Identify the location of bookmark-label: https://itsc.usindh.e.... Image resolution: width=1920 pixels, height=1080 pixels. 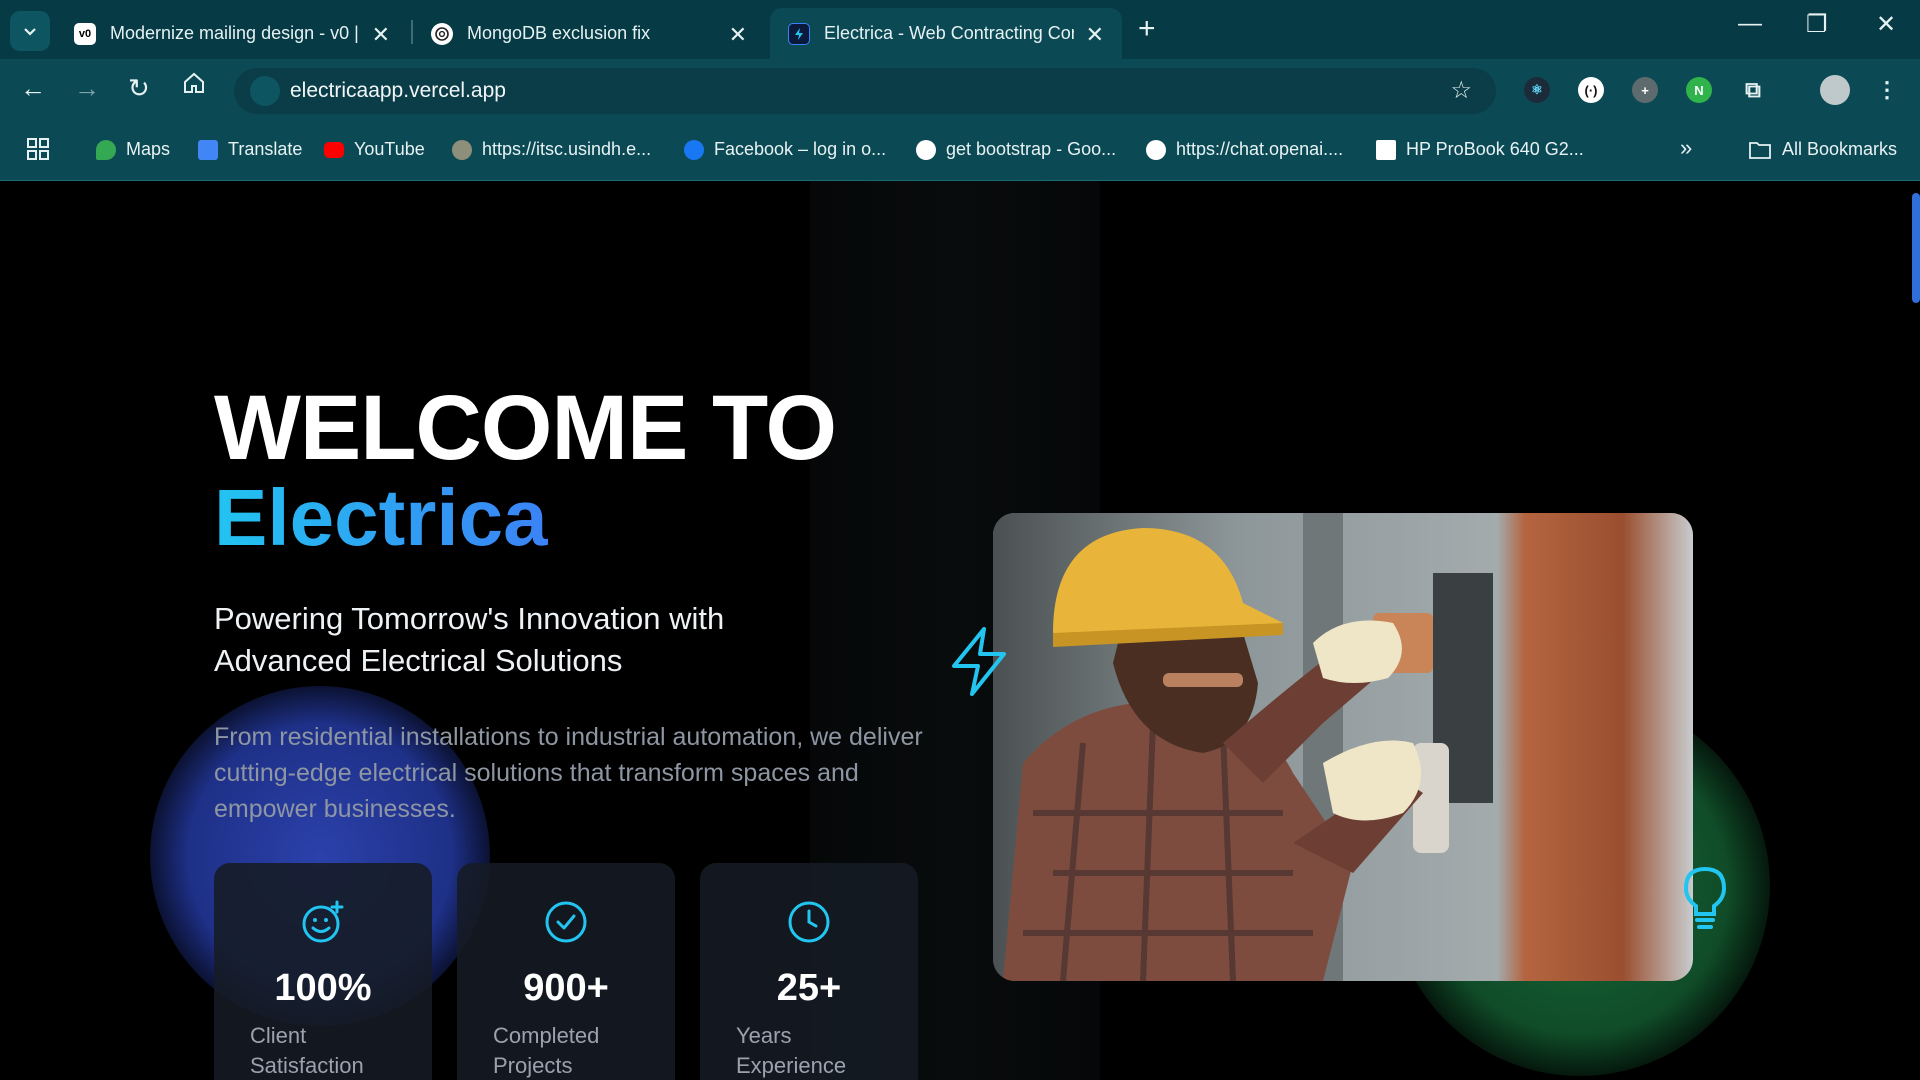
(567, 149).